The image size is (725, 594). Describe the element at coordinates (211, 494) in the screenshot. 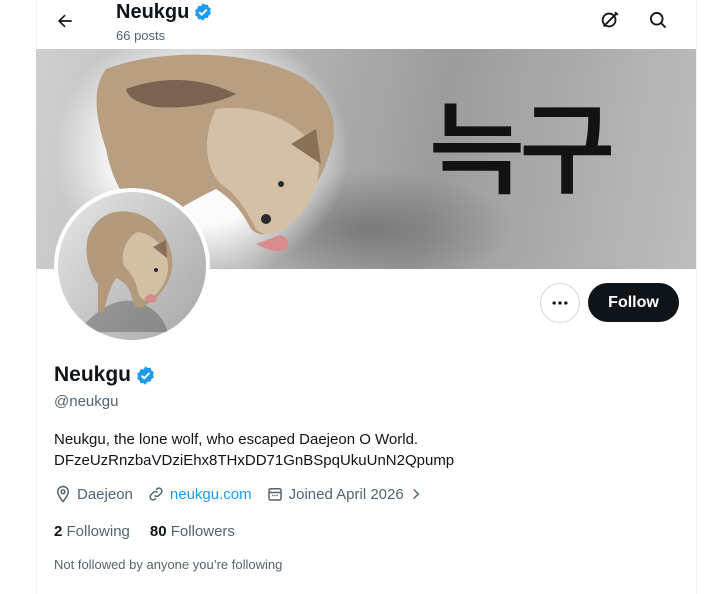

I see `website-link: neukgu.com` at that location.